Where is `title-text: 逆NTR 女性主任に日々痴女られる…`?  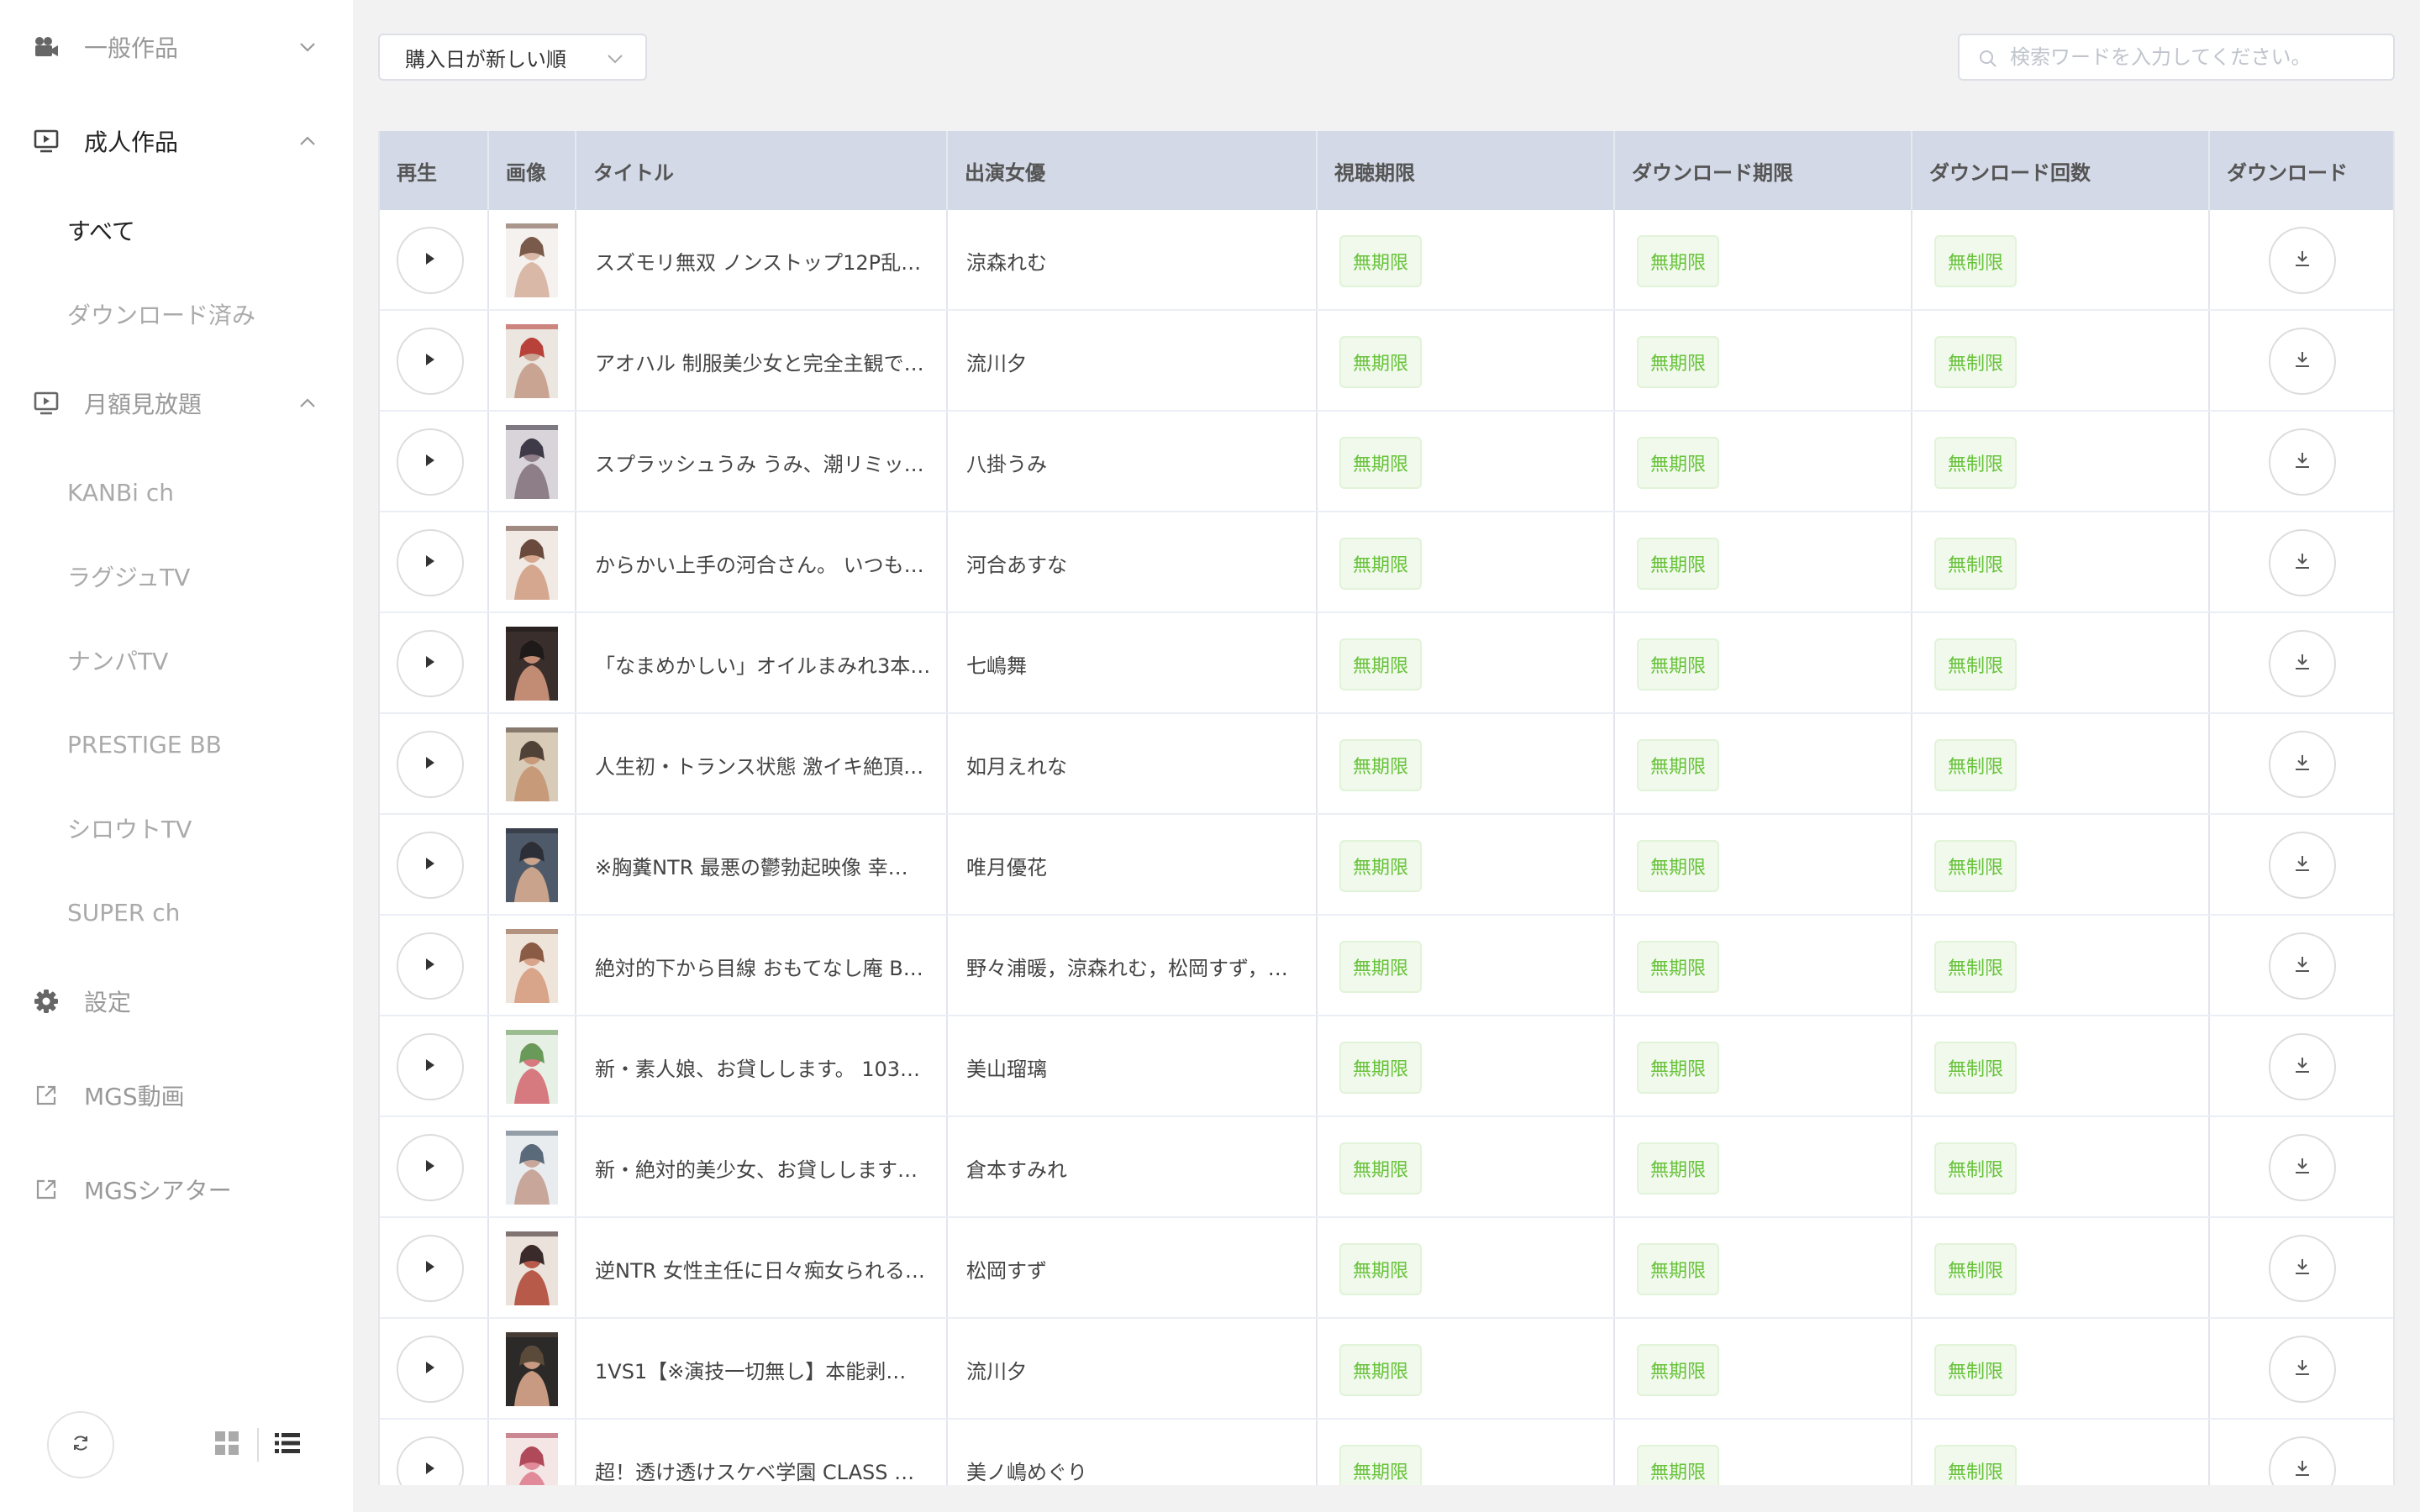
title-text: 逆NTR 女性主任に日々痴女られる… is located at coordinates (763, 1267).